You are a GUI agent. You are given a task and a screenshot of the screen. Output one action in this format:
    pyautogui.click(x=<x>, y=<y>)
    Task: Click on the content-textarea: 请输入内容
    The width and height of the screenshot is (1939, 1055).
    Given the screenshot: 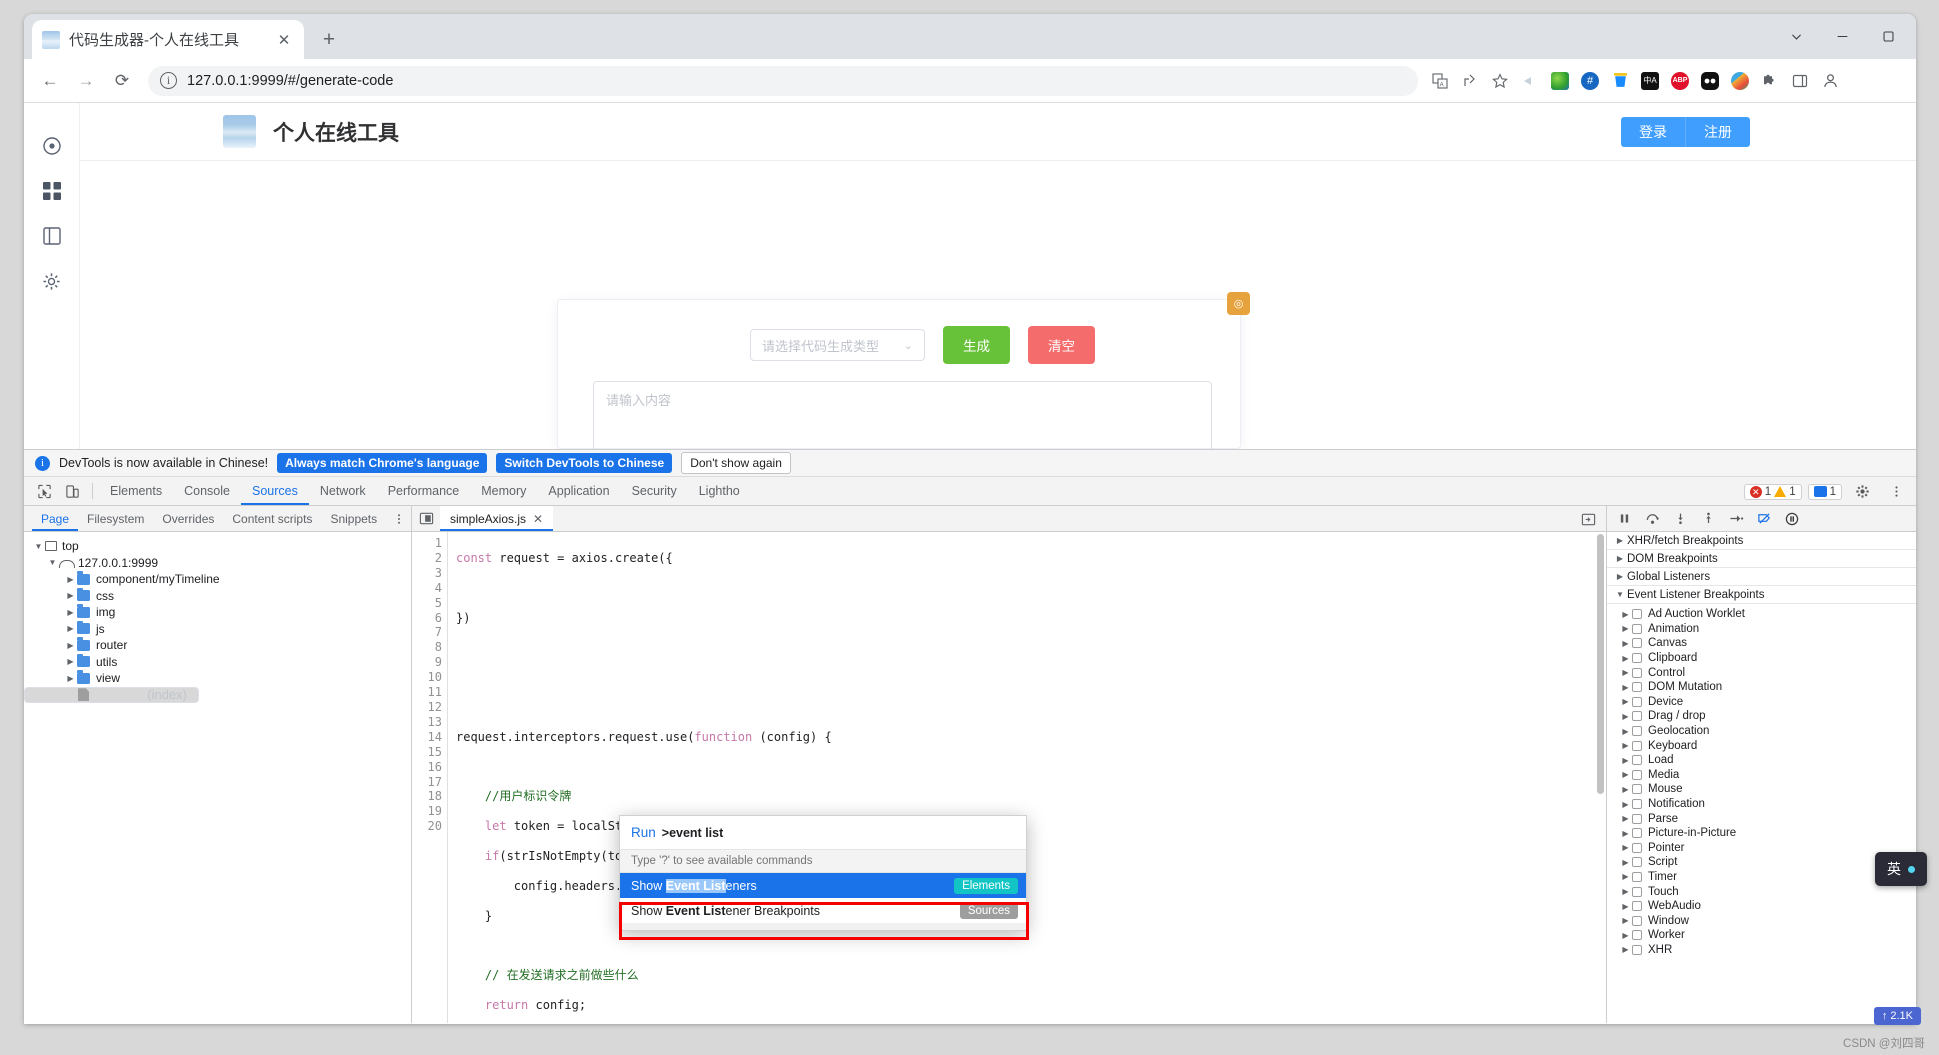 What is the action you would take?
    pyautogui.click(x=902, y=415)
    